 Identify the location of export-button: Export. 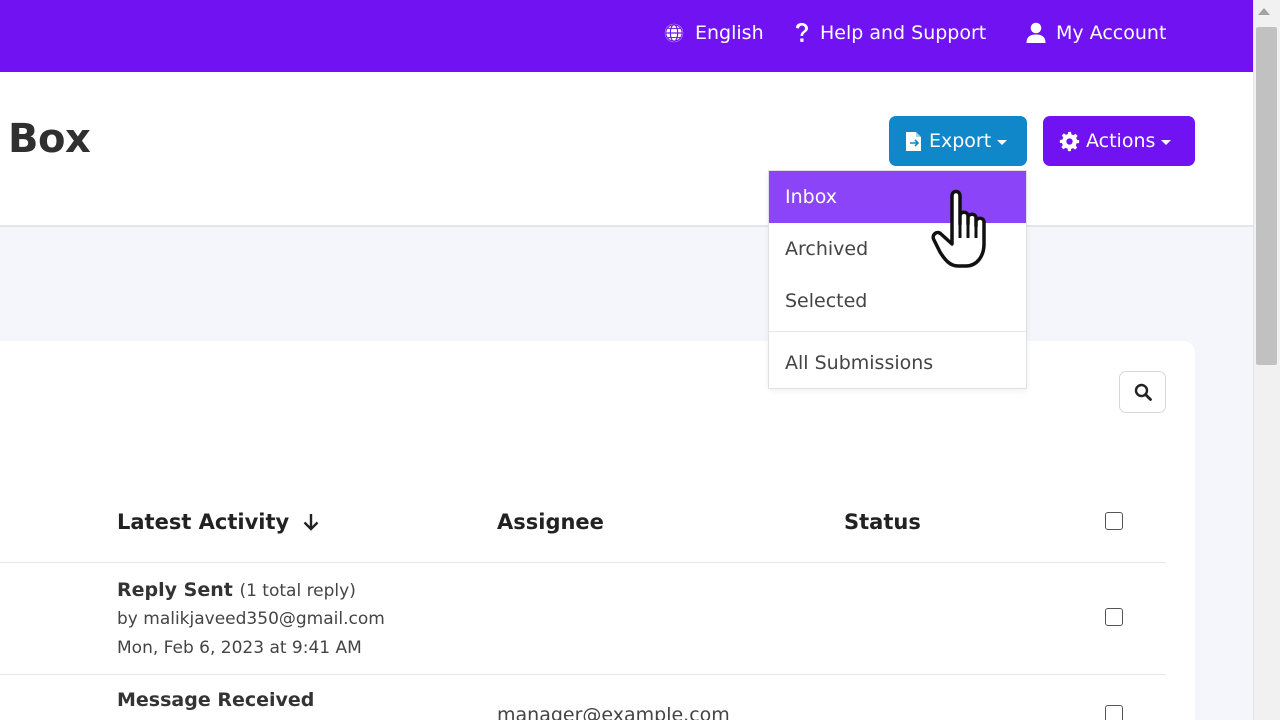
(958, 141).